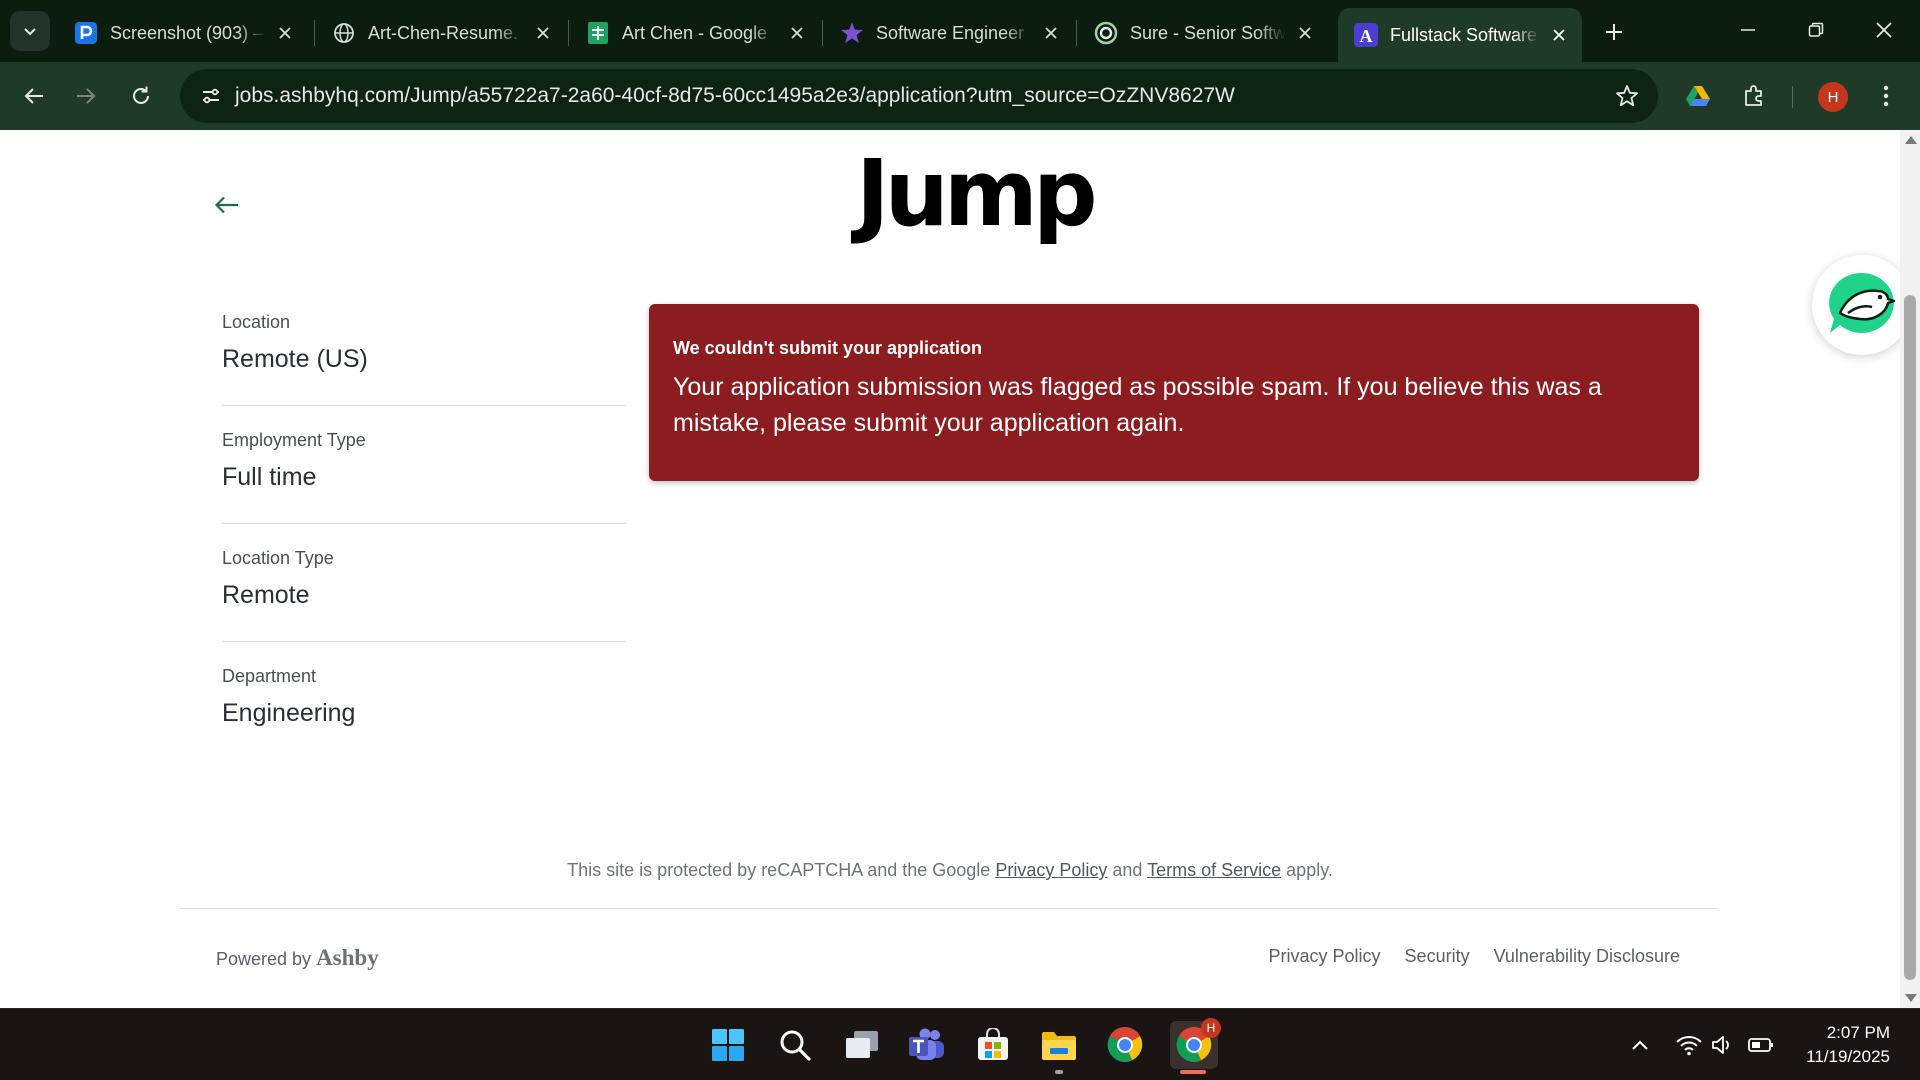 The height and width of the screenshot is (1080, 1920). I want to click on restore-button, so click(1816, 30).